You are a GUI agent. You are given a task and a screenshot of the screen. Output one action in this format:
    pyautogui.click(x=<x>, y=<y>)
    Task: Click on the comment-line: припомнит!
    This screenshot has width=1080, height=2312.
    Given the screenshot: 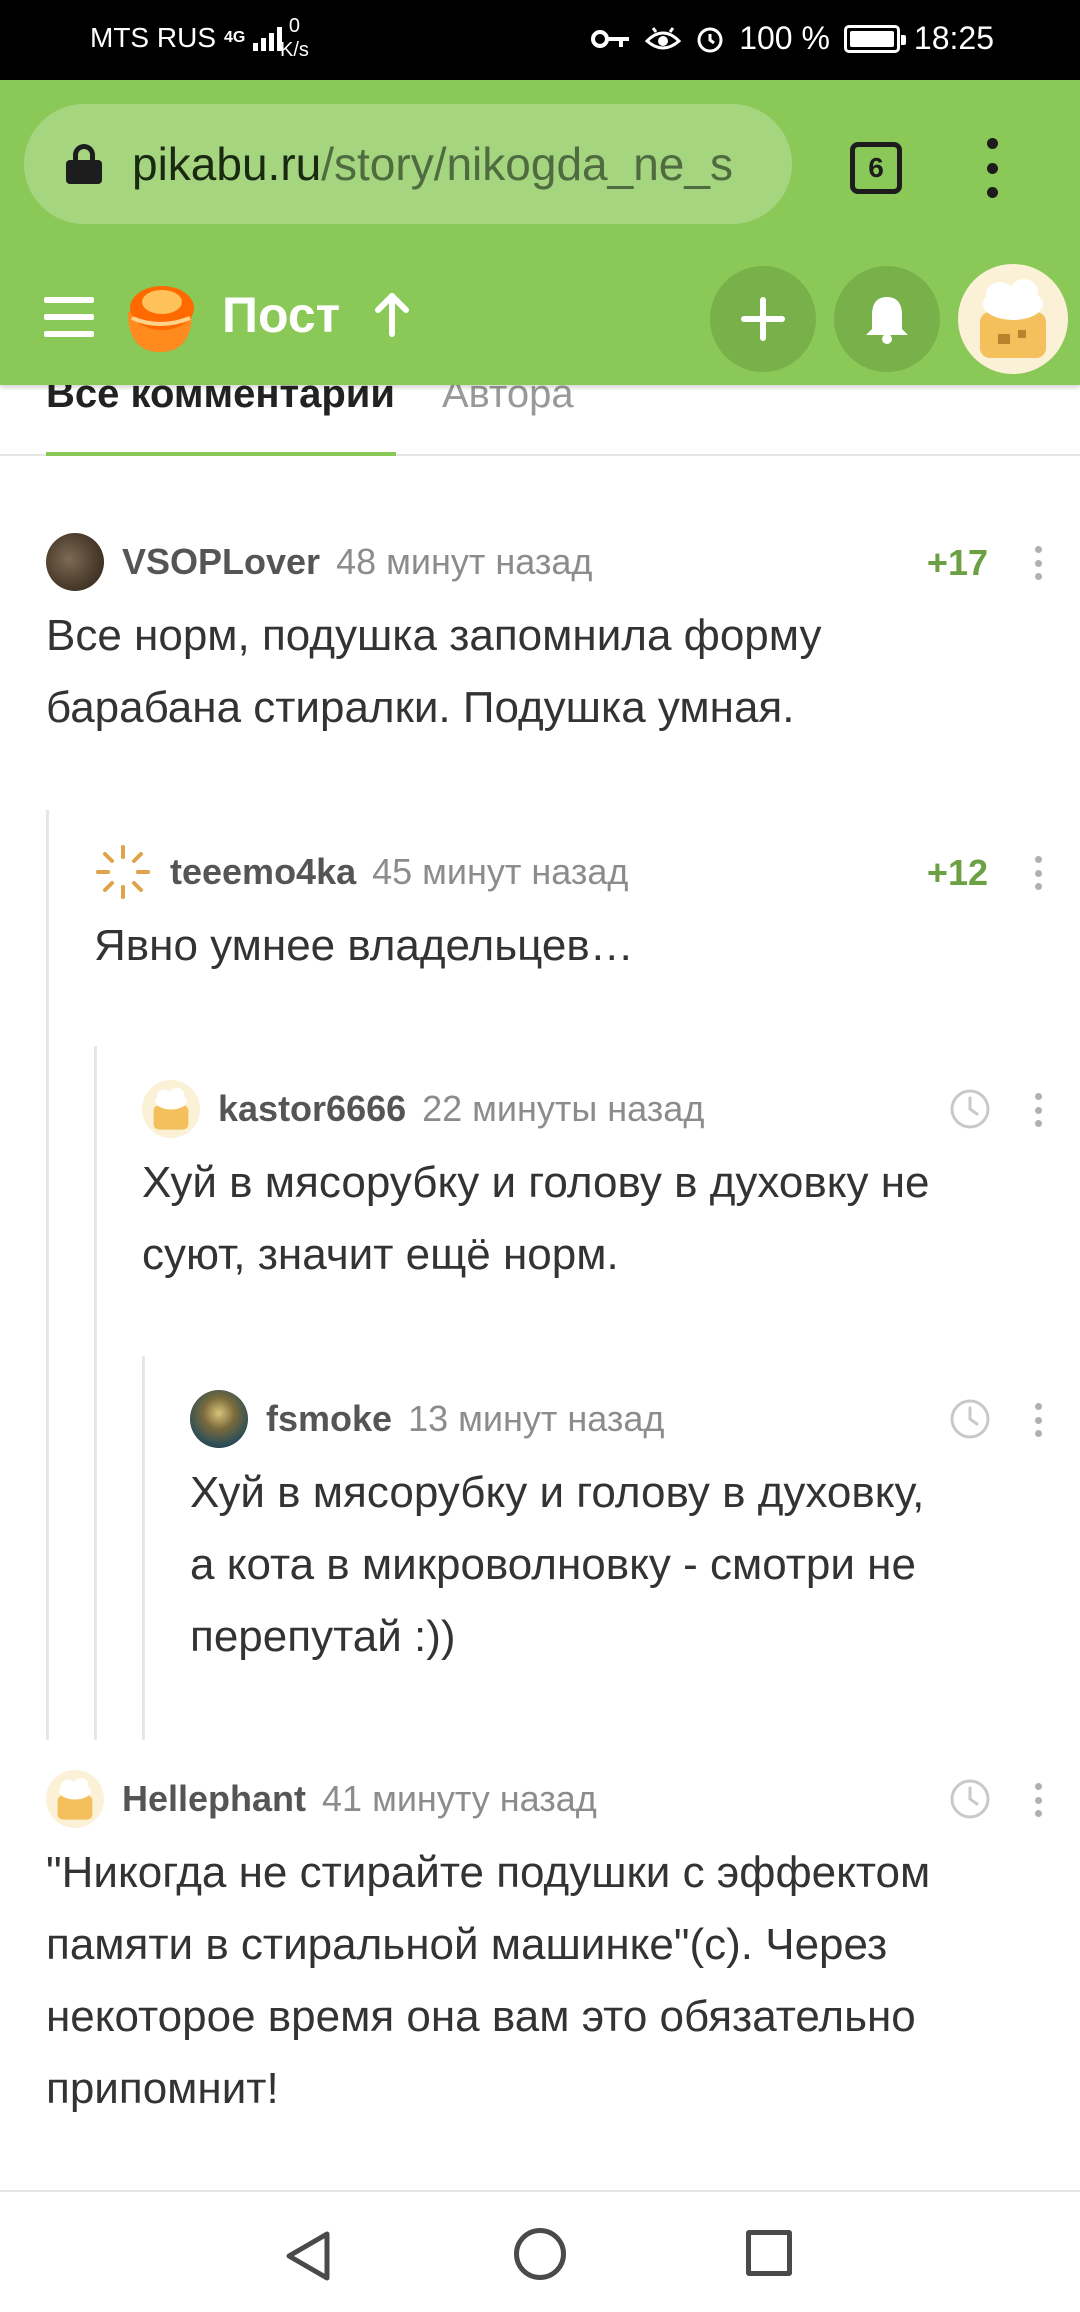 What is the action you would take?
    pyautogui.click(x=162, y=2088)
    